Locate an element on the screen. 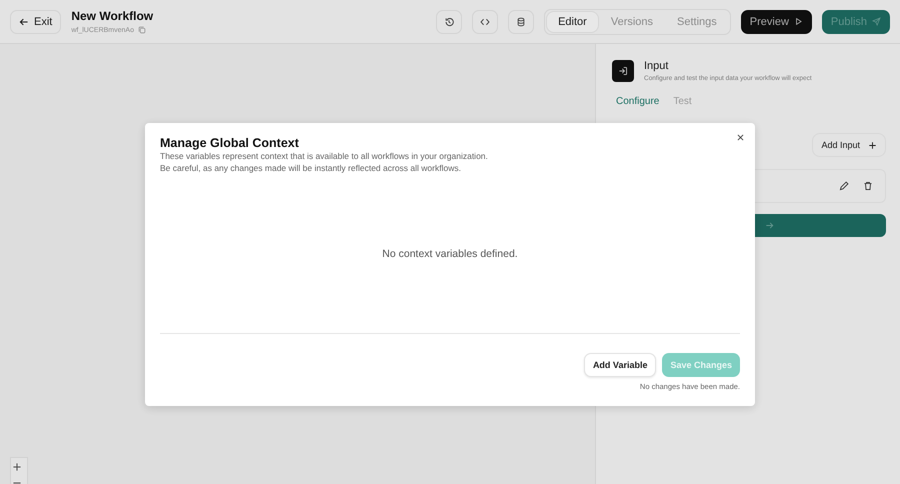 The width and height of the screenshot is (900, 484). panel-tab: Configure is located at coordinates (638, 101).